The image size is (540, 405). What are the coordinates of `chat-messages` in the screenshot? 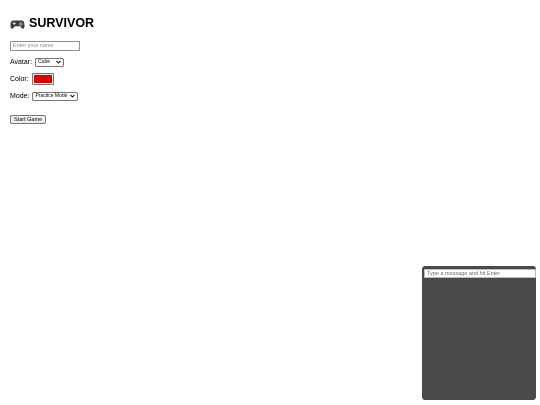 It's located at (479, 339).